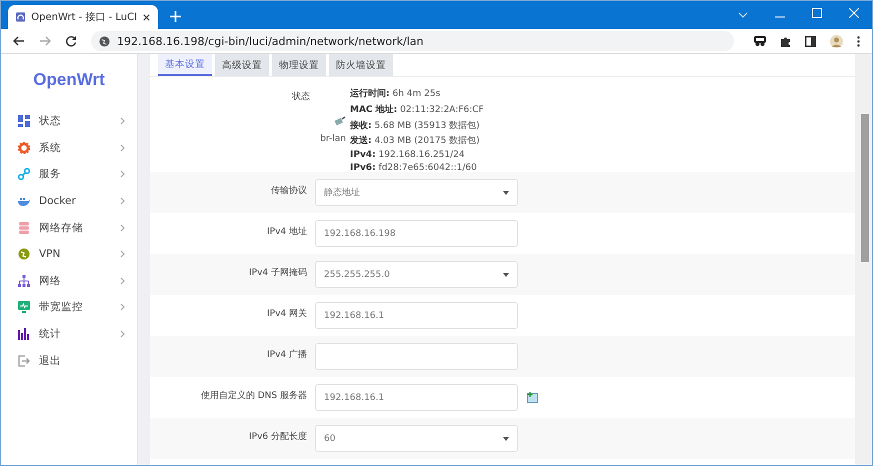 The width and height of the screenshot is (875, 470). I want to click on status-line: MAC 地址: 02:11:32:2A:F6:CF, so click(417, 109).